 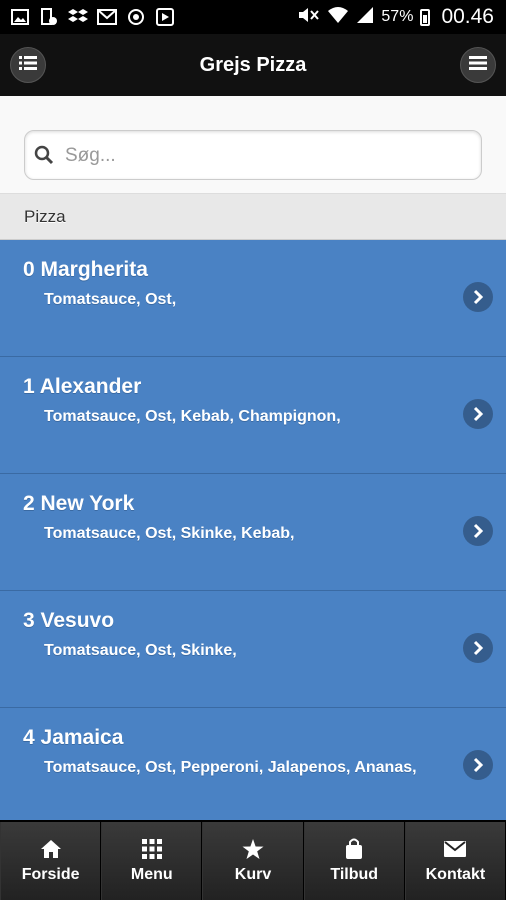 I want to click on item-description: Tomatsauce, Ost,, so click(x=110, y=299).